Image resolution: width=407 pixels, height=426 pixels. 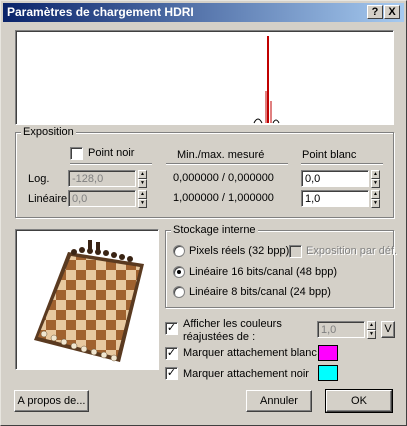 I want to click on log-label: Log., so click(x=39, y=179).